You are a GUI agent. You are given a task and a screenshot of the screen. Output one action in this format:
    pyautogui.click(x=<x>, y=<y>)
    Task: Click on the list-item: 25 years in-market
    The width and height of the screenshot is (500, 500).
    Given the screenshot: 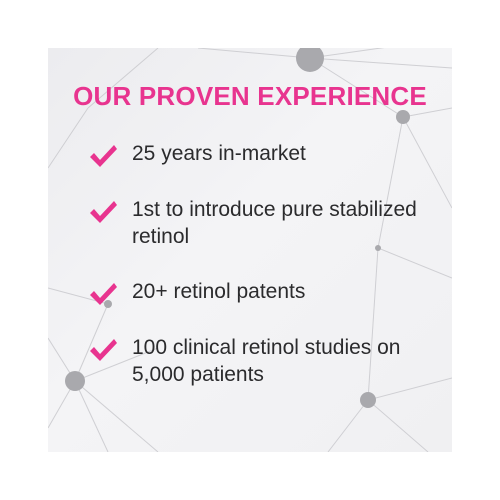 What is the action you would take?
    pyautogui.click(x=258, y=154)
    